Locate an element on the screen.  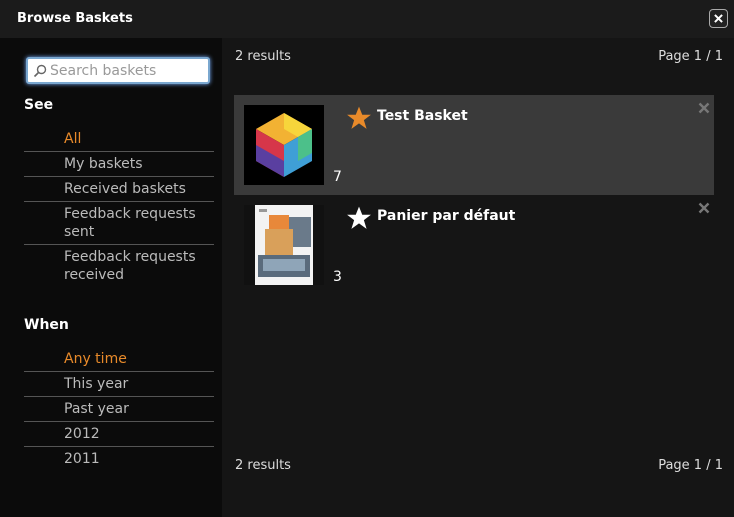
basket-item-count: 7 is located at coordinates (337, 177).